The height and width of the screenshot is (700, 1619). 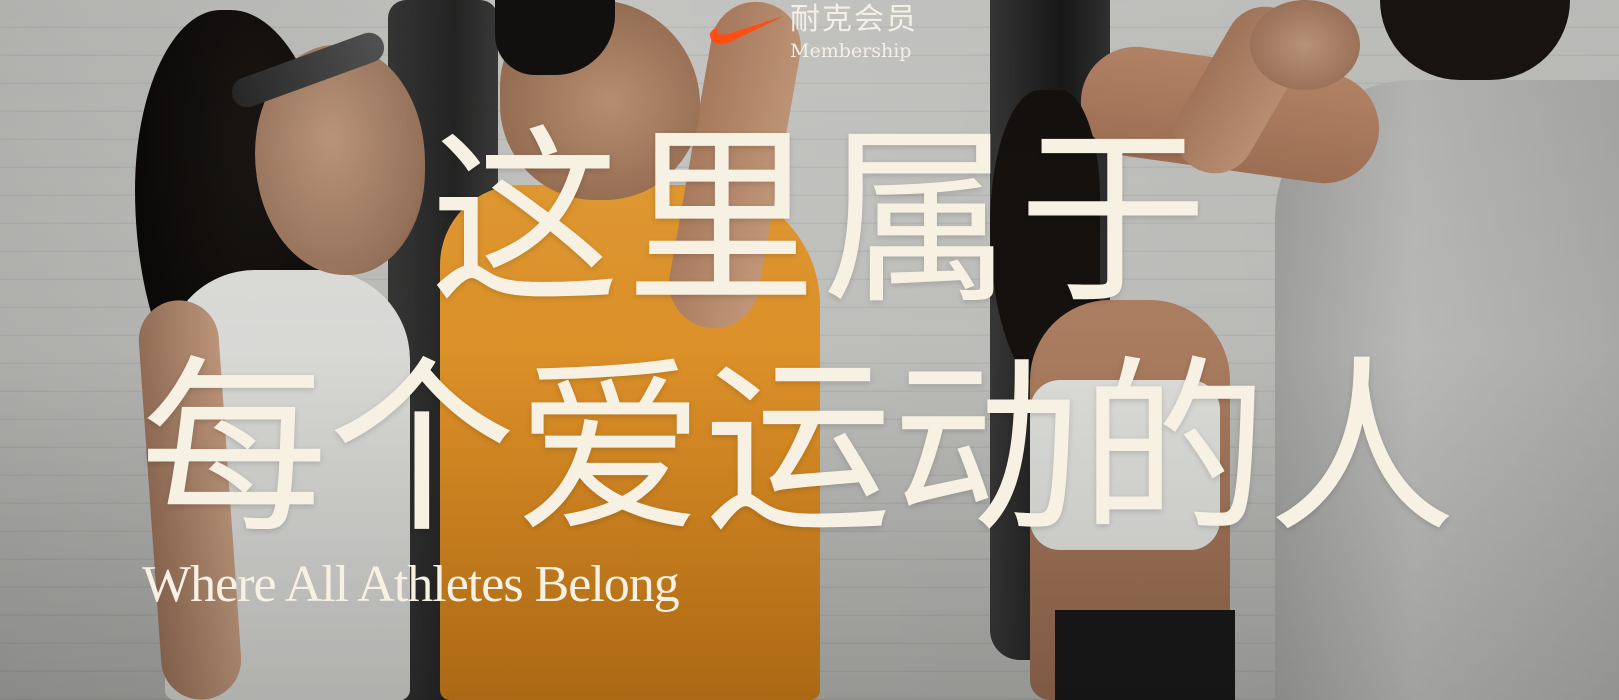 What do you see at coordinates (746, 30) in the screenshot?
I see `swoosh-icon` at bounding box center [746, 30].